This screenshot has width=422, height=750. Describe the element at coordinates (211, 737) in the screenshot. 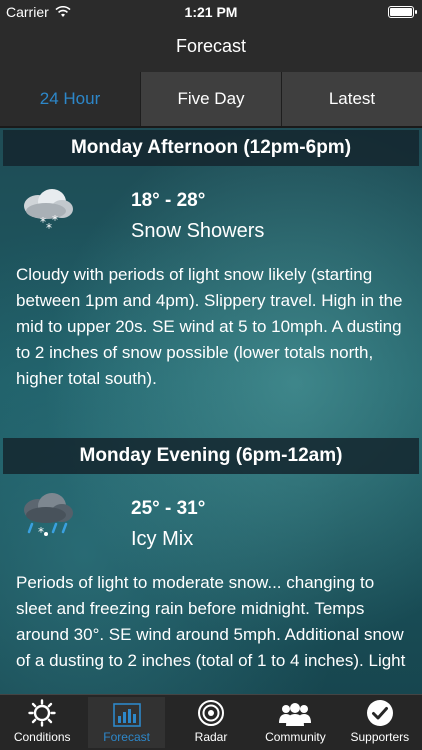

I see `tab-label: Radar` at that location.